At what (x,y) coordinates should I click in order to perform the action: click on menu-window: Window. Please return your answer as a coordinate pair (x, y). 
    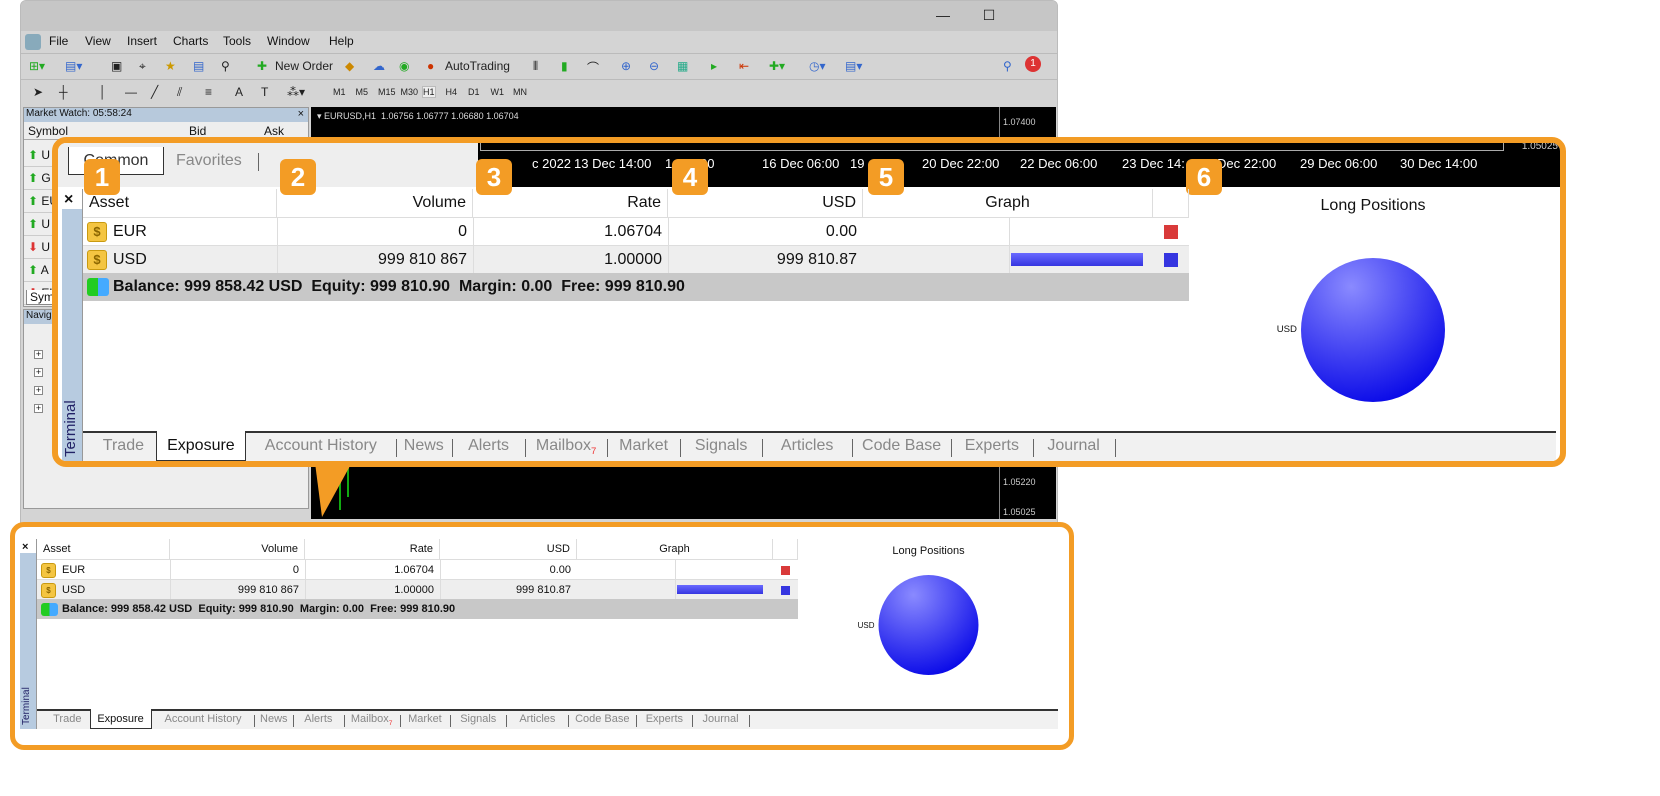
    Looking at the image, I should click on (288, 41).